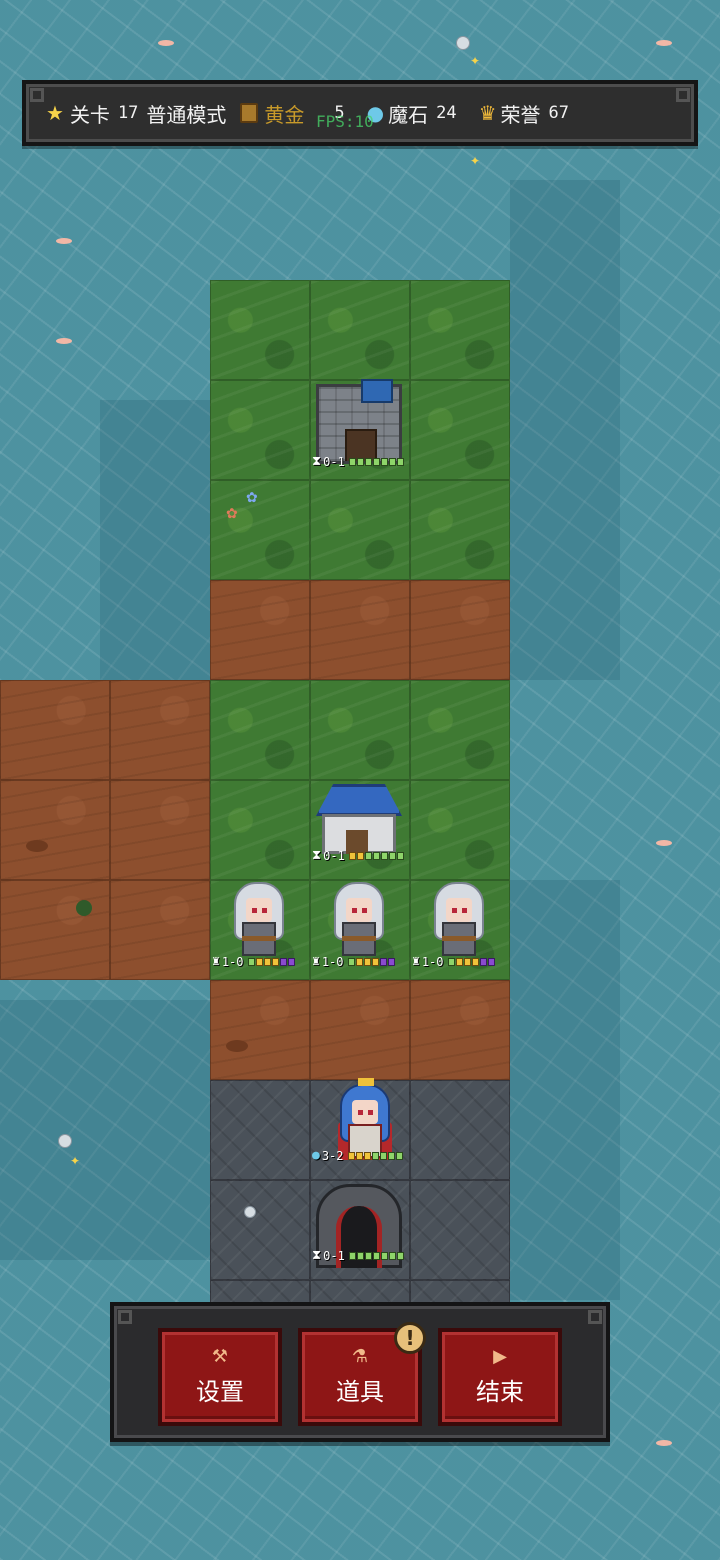  I want to click on house-building, so click(359, 819).